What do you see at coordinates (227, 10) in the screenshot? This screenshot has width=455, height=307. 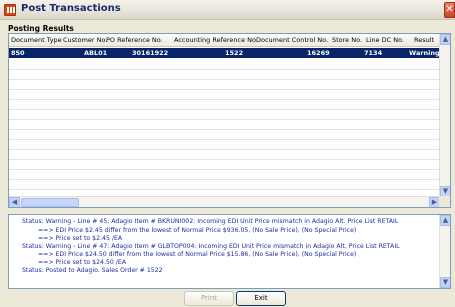 I see `title-bar: Post Transactions ✕` at bounding box center [227, 10].